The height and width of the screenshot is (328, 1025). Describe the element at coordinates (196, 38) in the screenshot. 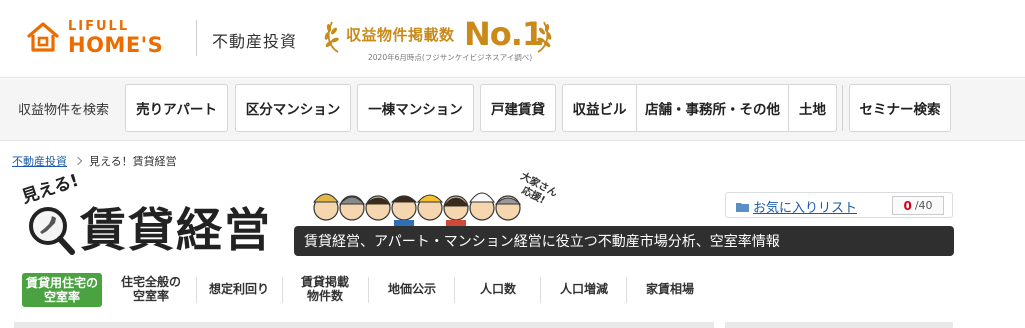

I see `logo-divider` at that location.